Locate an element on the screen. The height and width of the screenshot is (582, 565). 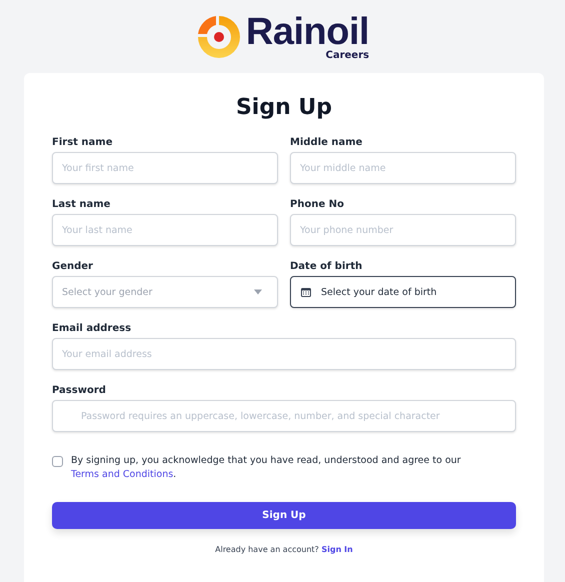
field-label: Phone No is located at coordinates (317, 204).